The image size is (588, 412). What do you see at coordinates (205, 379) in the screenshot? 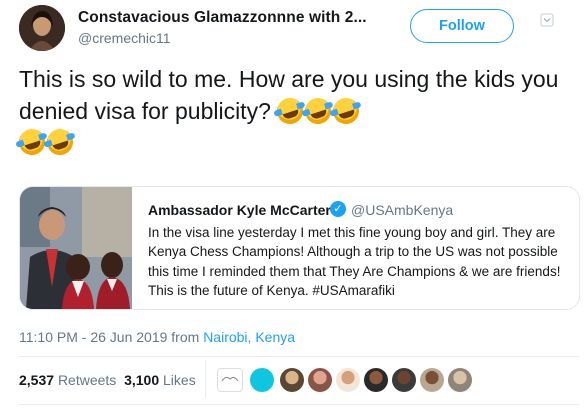
I see `stats-divider` at bounding box center [205, 379].